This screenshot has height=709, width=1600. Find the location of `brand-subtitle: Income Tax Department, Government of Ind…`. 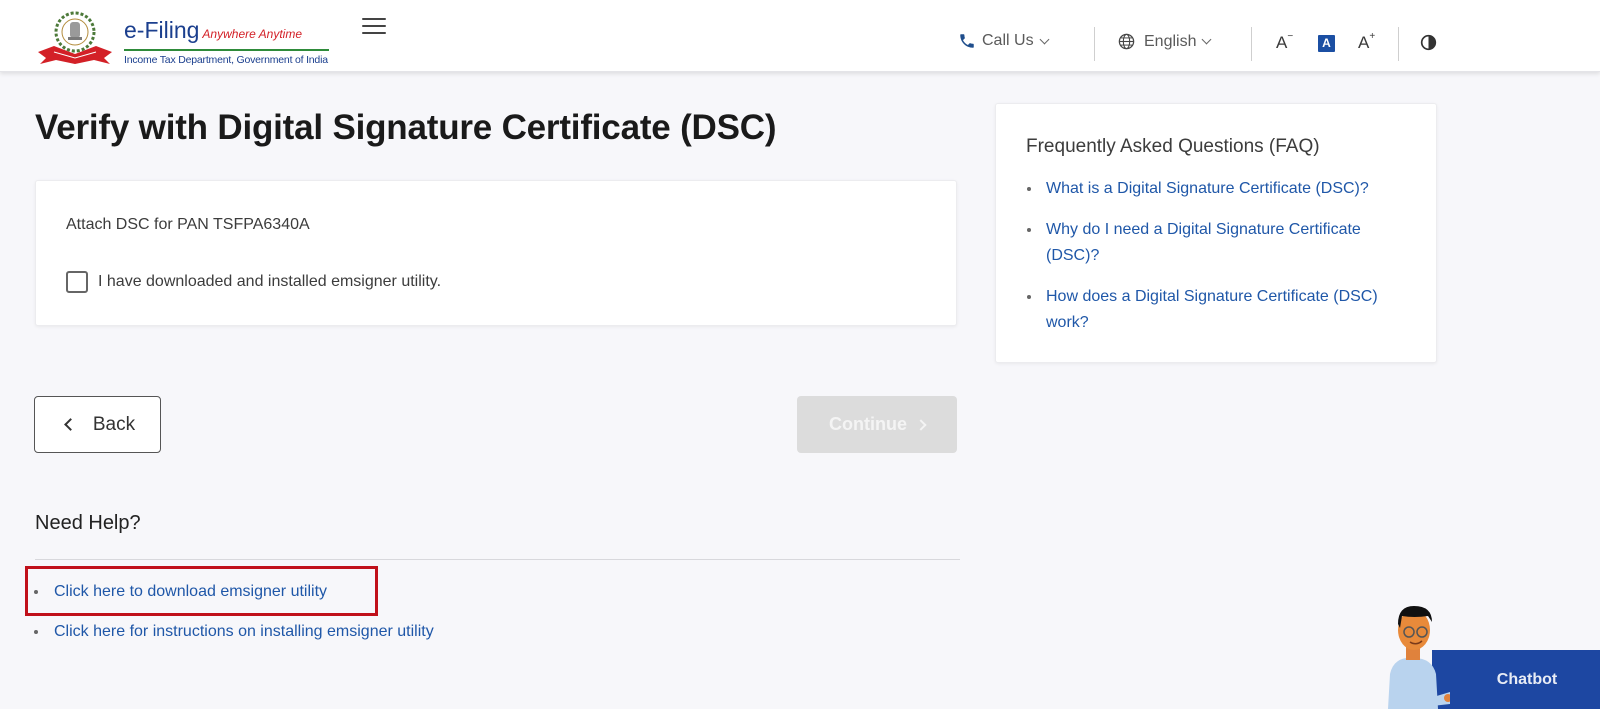

brand-subtitle: Income Tax Department, Government of Ind… is located at coordinates (226, 60).